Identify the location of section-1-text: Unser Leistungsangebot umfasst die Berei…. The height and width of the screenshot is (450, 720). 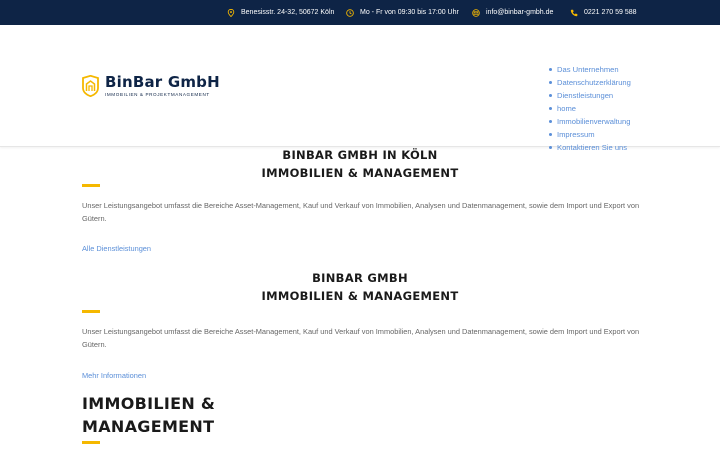
(361, 212).